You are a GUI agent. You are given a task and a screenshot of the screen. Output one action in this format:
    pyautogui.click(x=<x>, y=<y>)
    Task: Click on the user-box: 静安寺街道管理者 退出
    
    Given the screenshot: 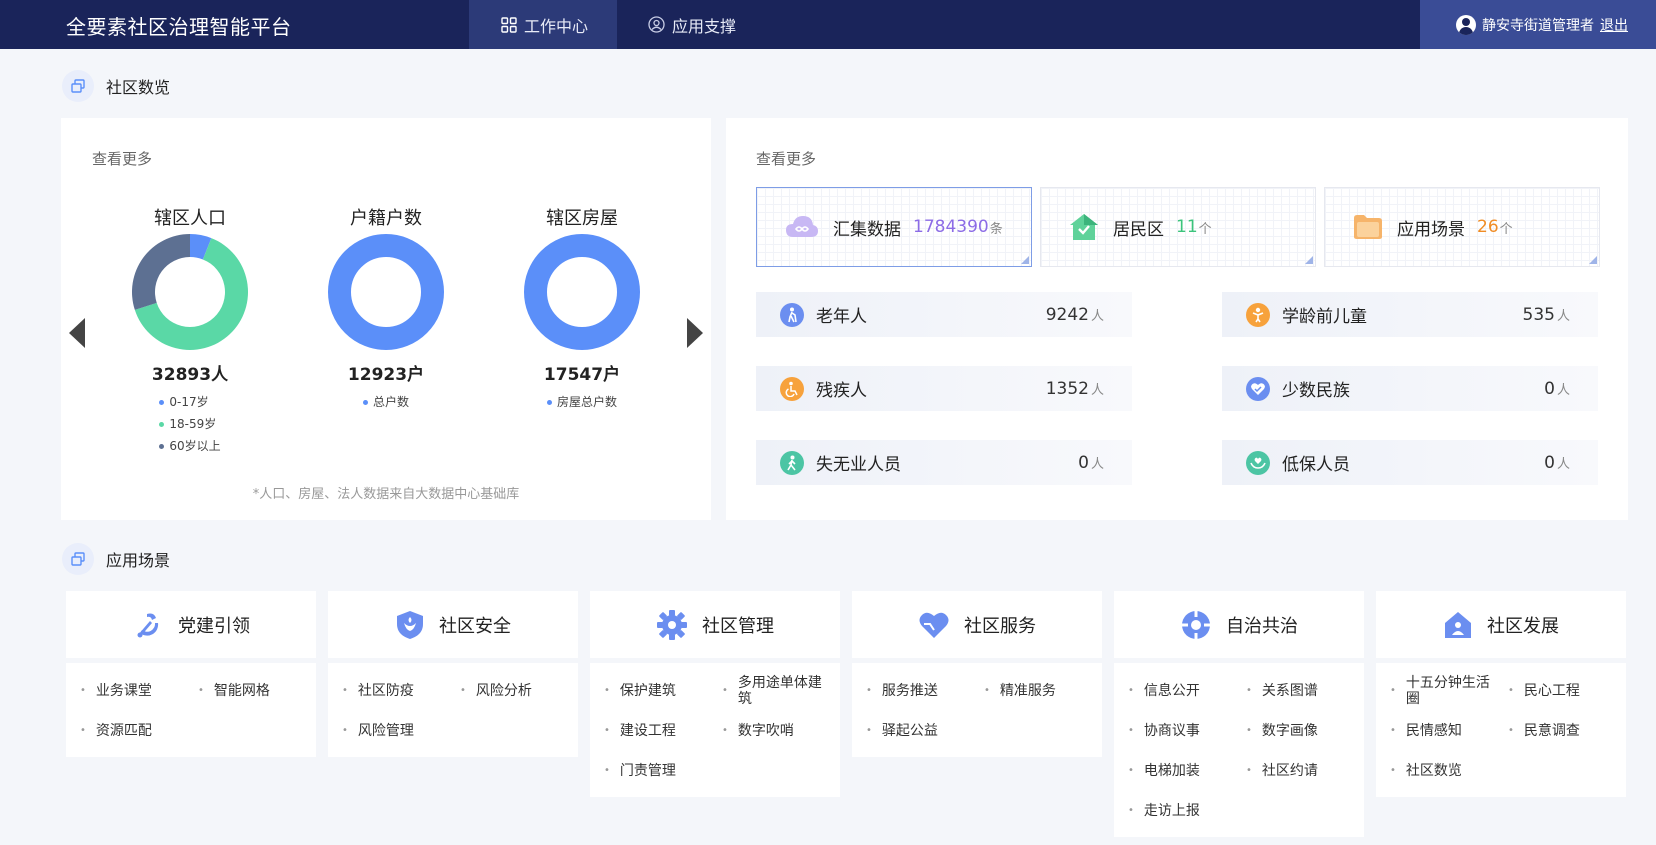 What is the action you would take?
    pyautogui.click(x=1538, y=24)
    